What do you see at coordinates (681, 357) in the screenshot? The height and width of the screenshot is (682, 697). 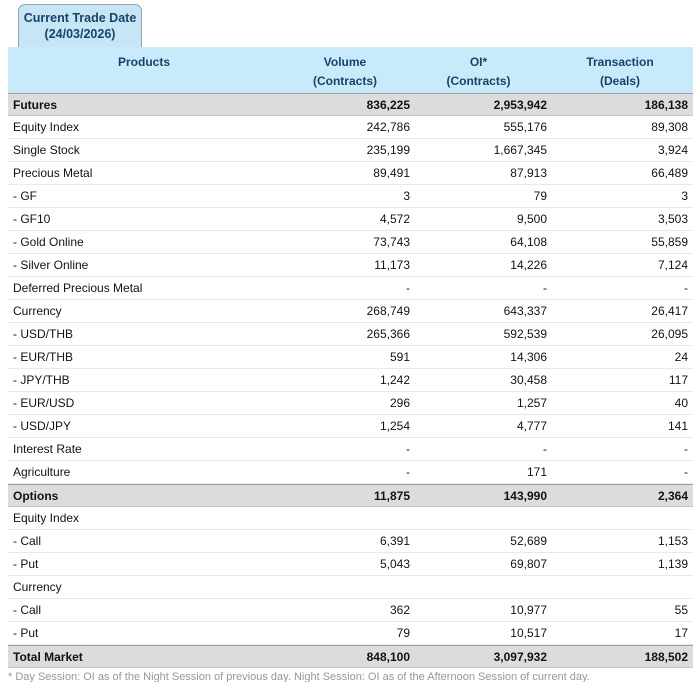 I see `transaction-cell: 24` at bounding box center [681, 357].